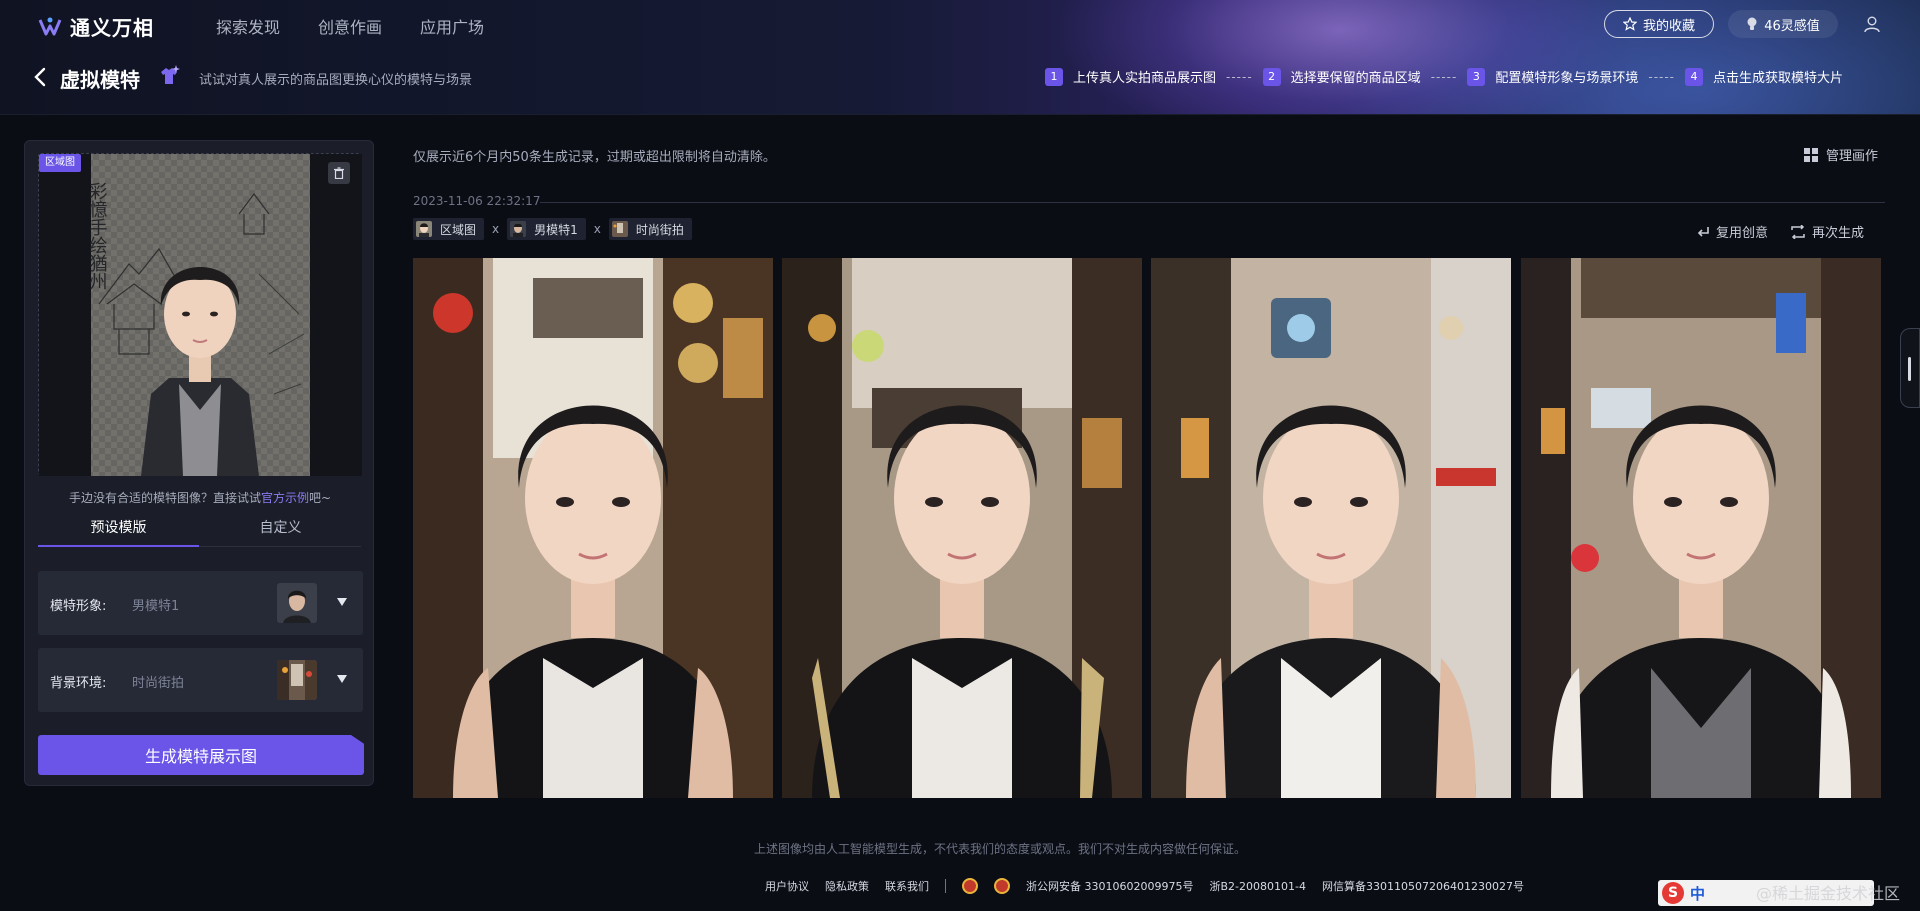 Image resolution: width=1920 pixels, height=911 pixels. I want to click on page-description: 试试对真人展示的商品图更换心仪的模特与场景, so click(336, 80).